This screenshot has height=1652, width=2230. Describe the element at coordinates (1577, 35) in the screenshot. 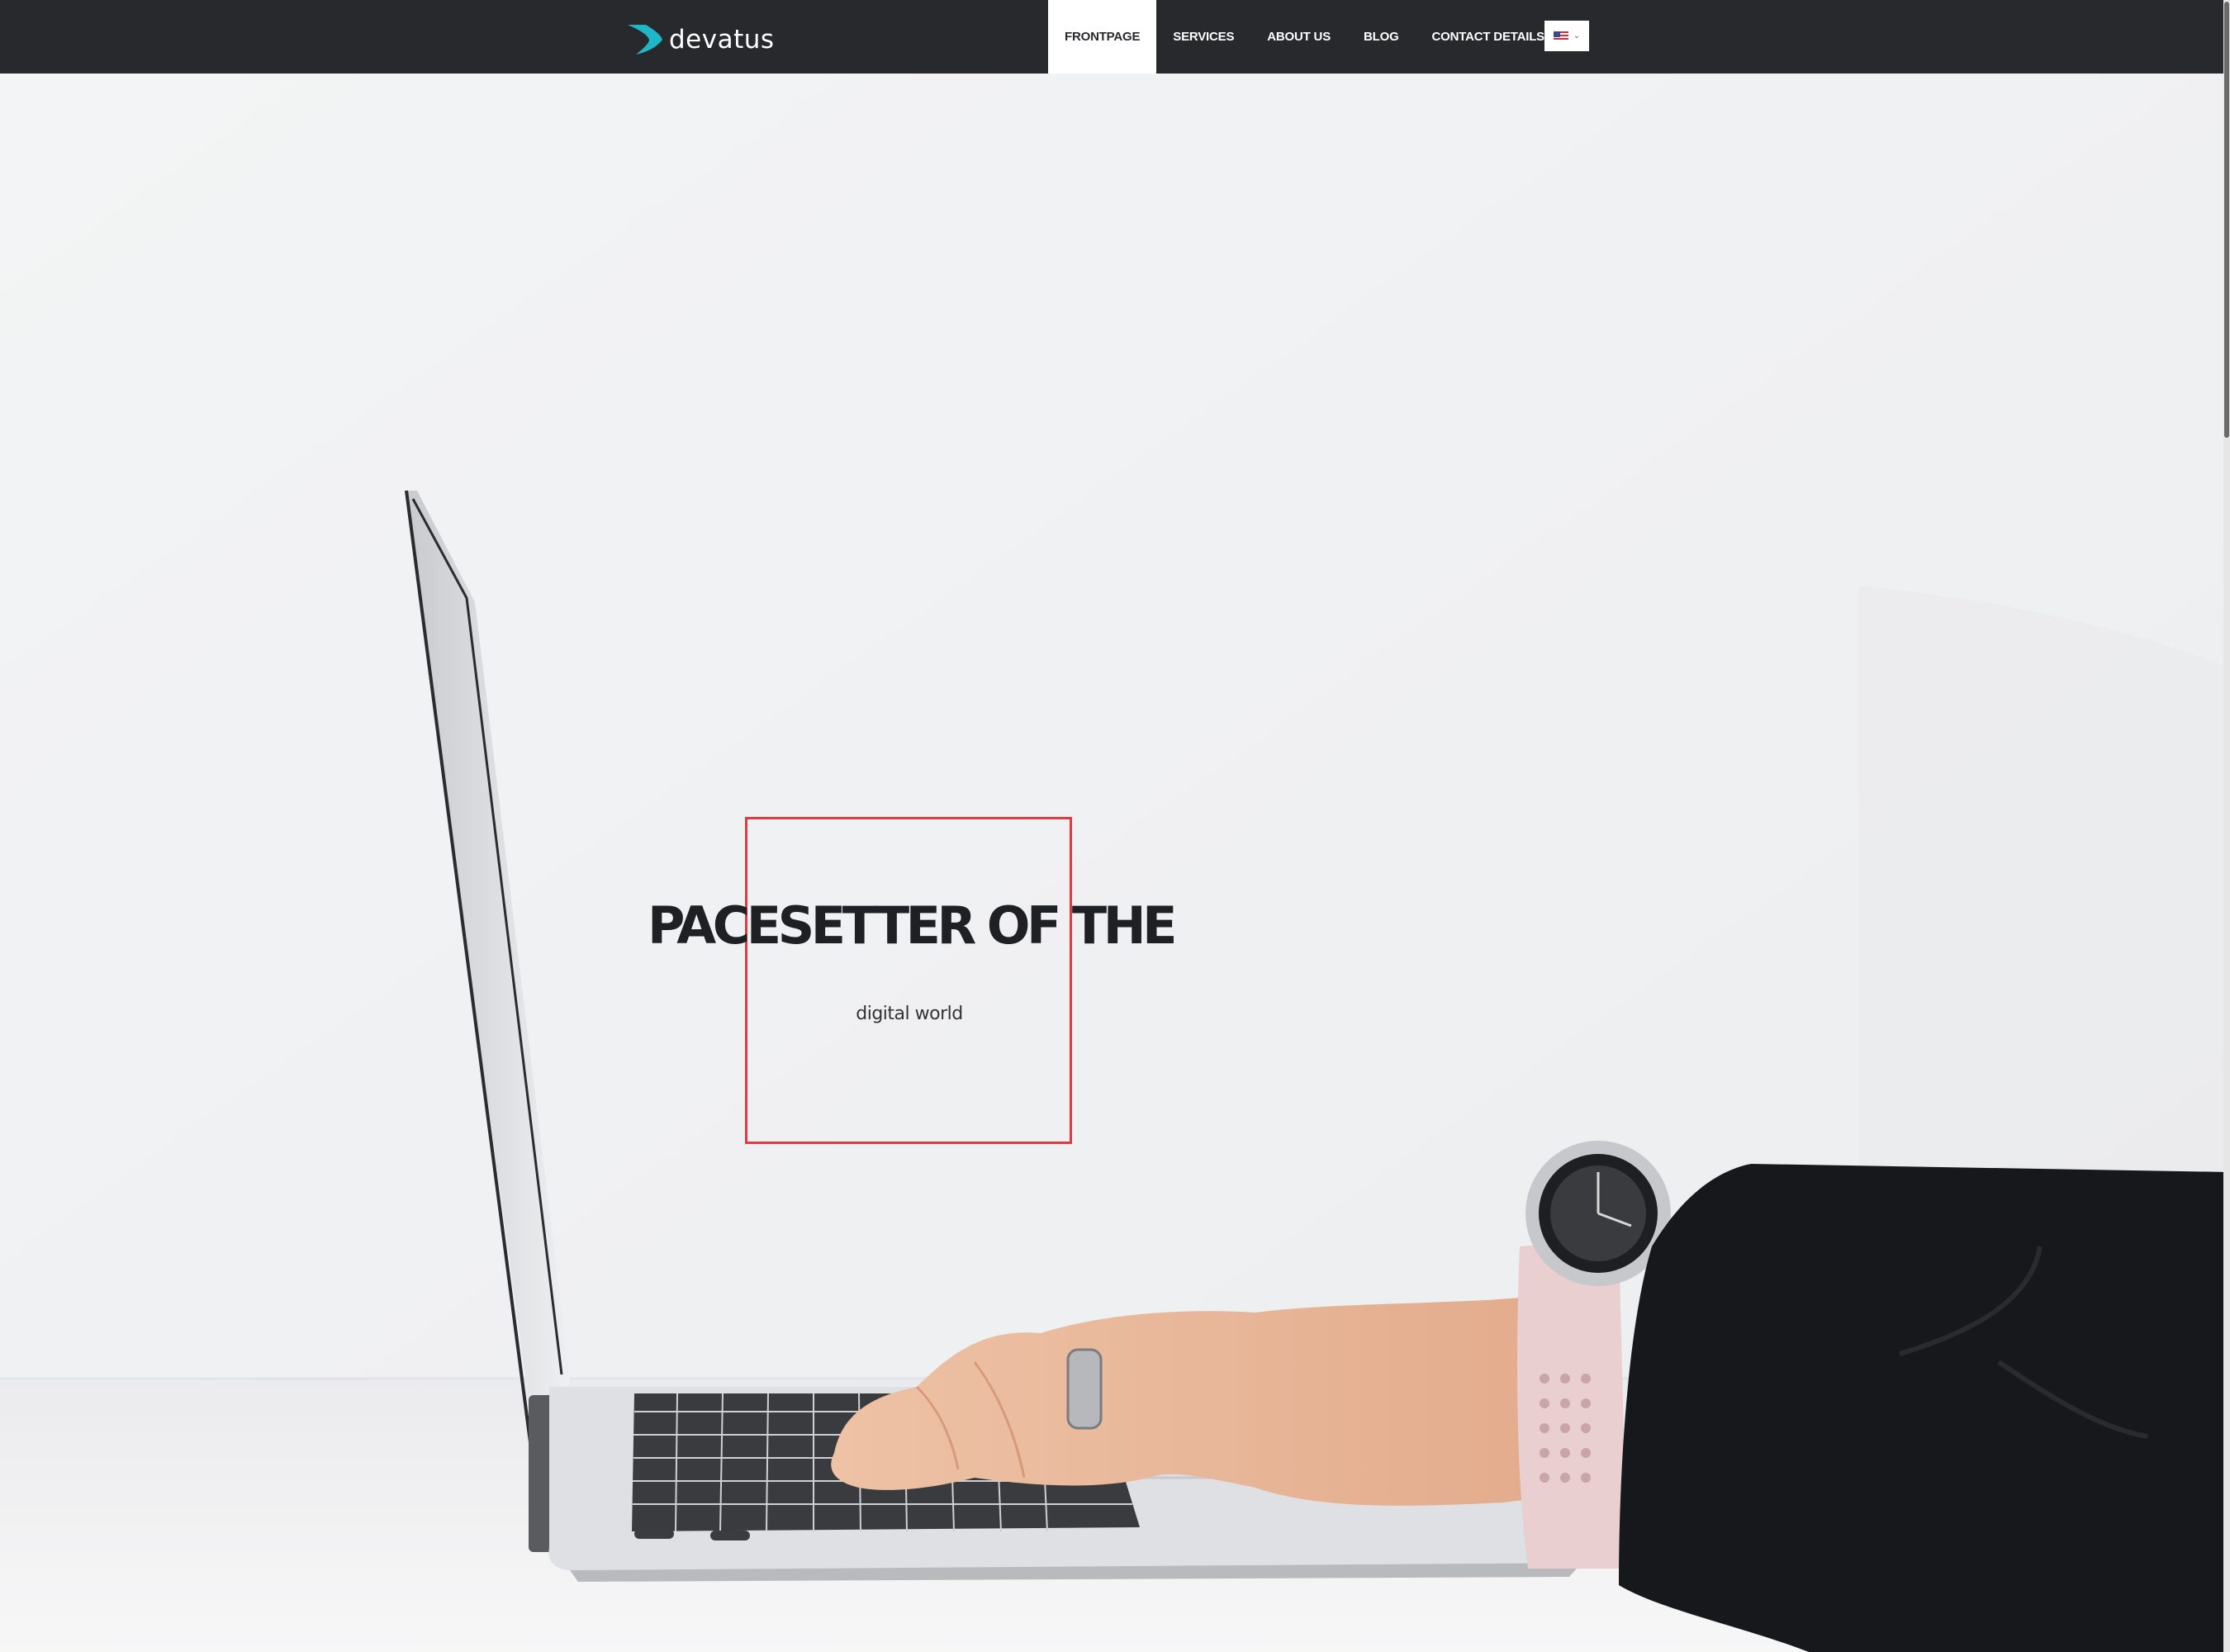

I see `chevron-down-icon: ⌄` at that location.